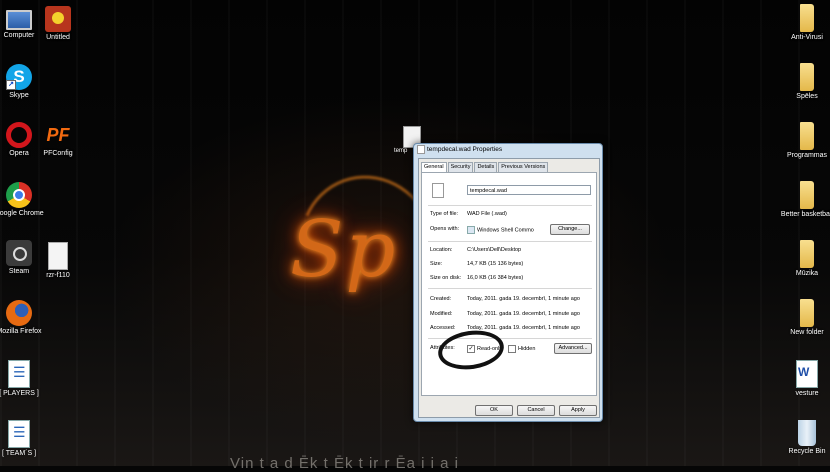  I want to click on shortcut-arrow-icon: ↗, so click(11, 85).